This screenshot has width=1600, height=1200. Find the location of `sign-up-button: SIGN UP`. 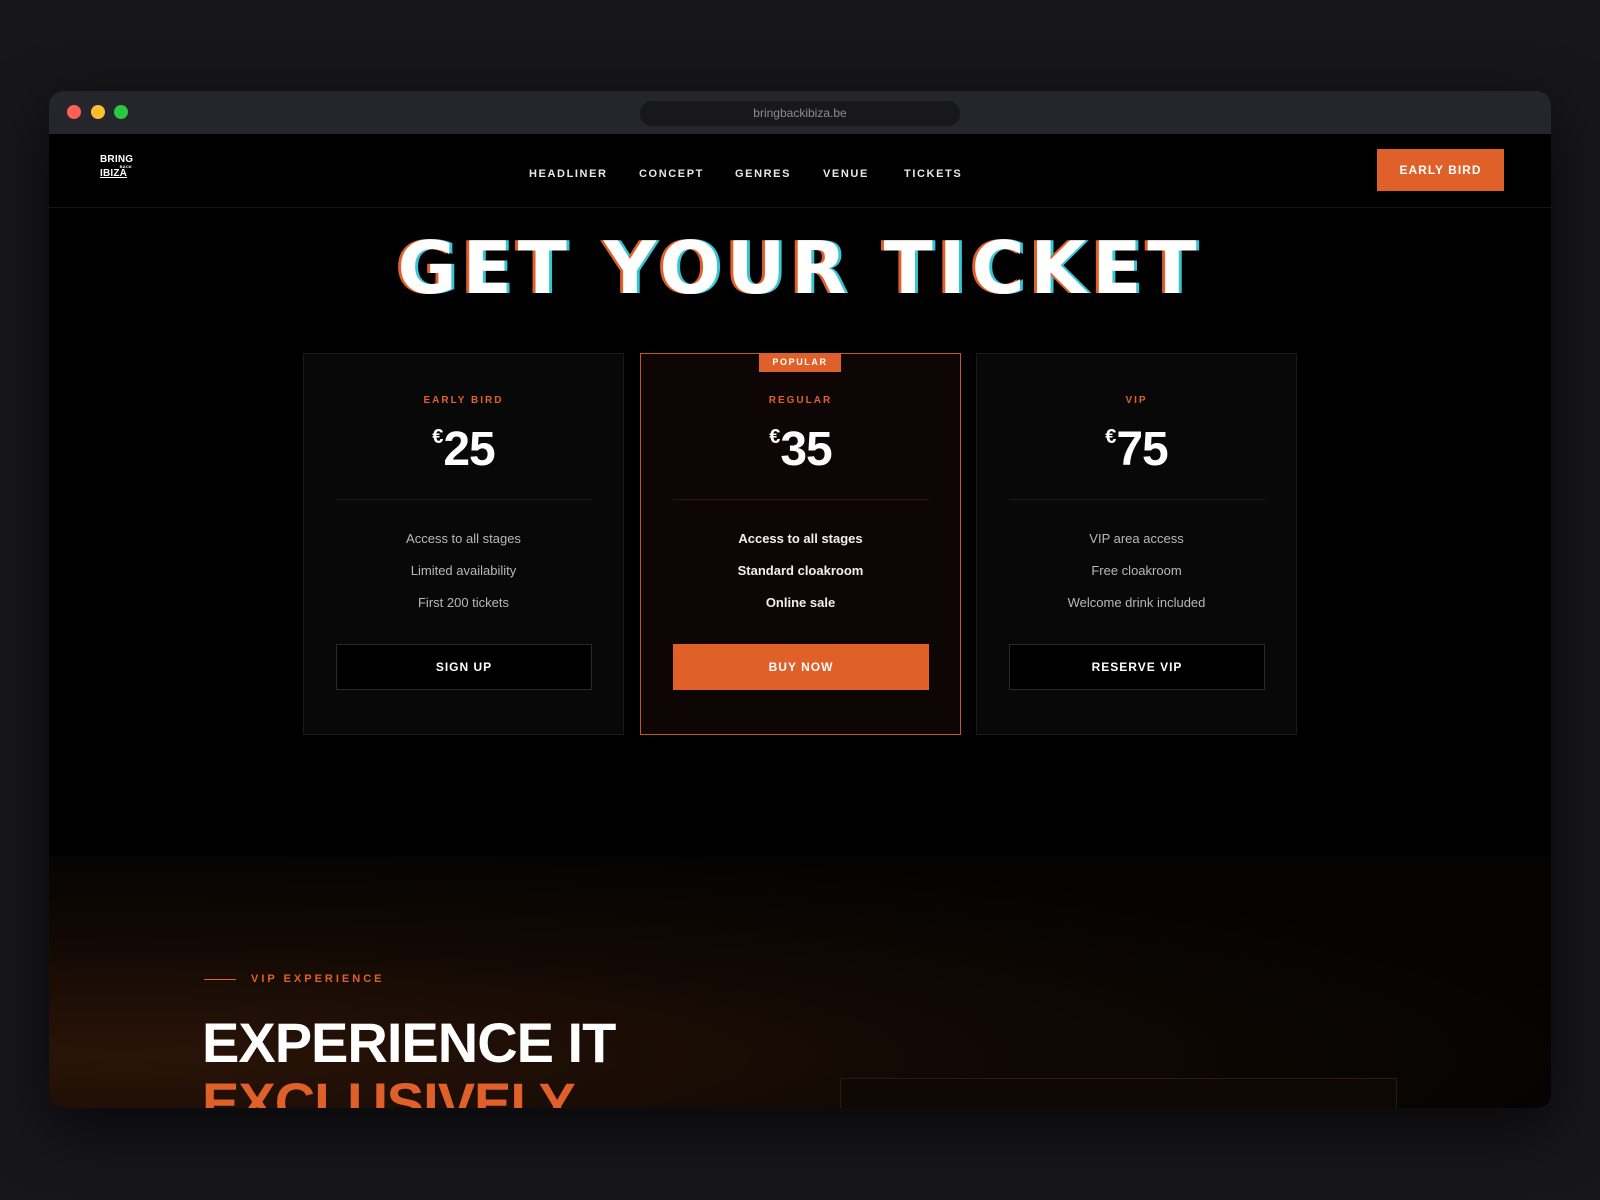

sign-up-button: SIGN UP is located at coordinates (464, 667).